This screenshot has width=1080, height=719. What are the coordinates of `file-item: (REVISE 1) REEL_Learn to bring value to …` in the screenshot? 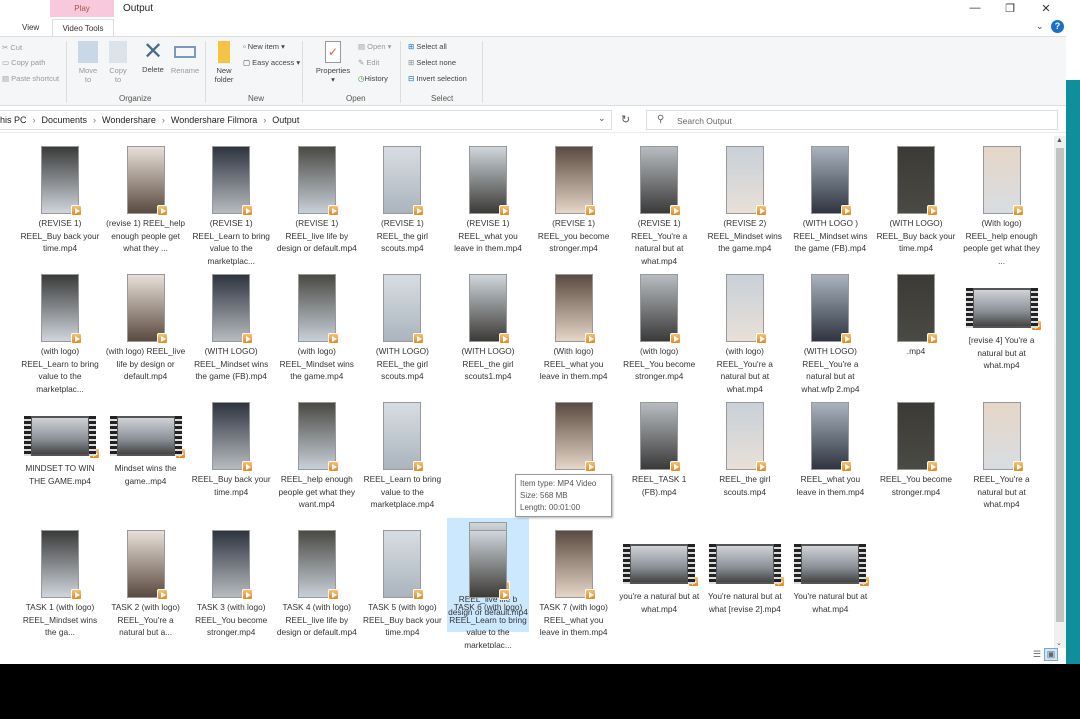 It's located at (231, 206).